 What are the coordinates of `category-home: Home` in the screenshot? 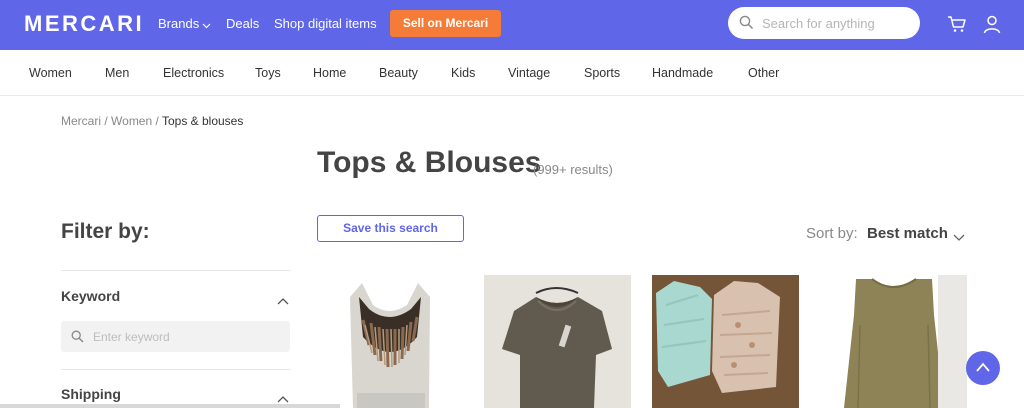 It's located at (329, 73).